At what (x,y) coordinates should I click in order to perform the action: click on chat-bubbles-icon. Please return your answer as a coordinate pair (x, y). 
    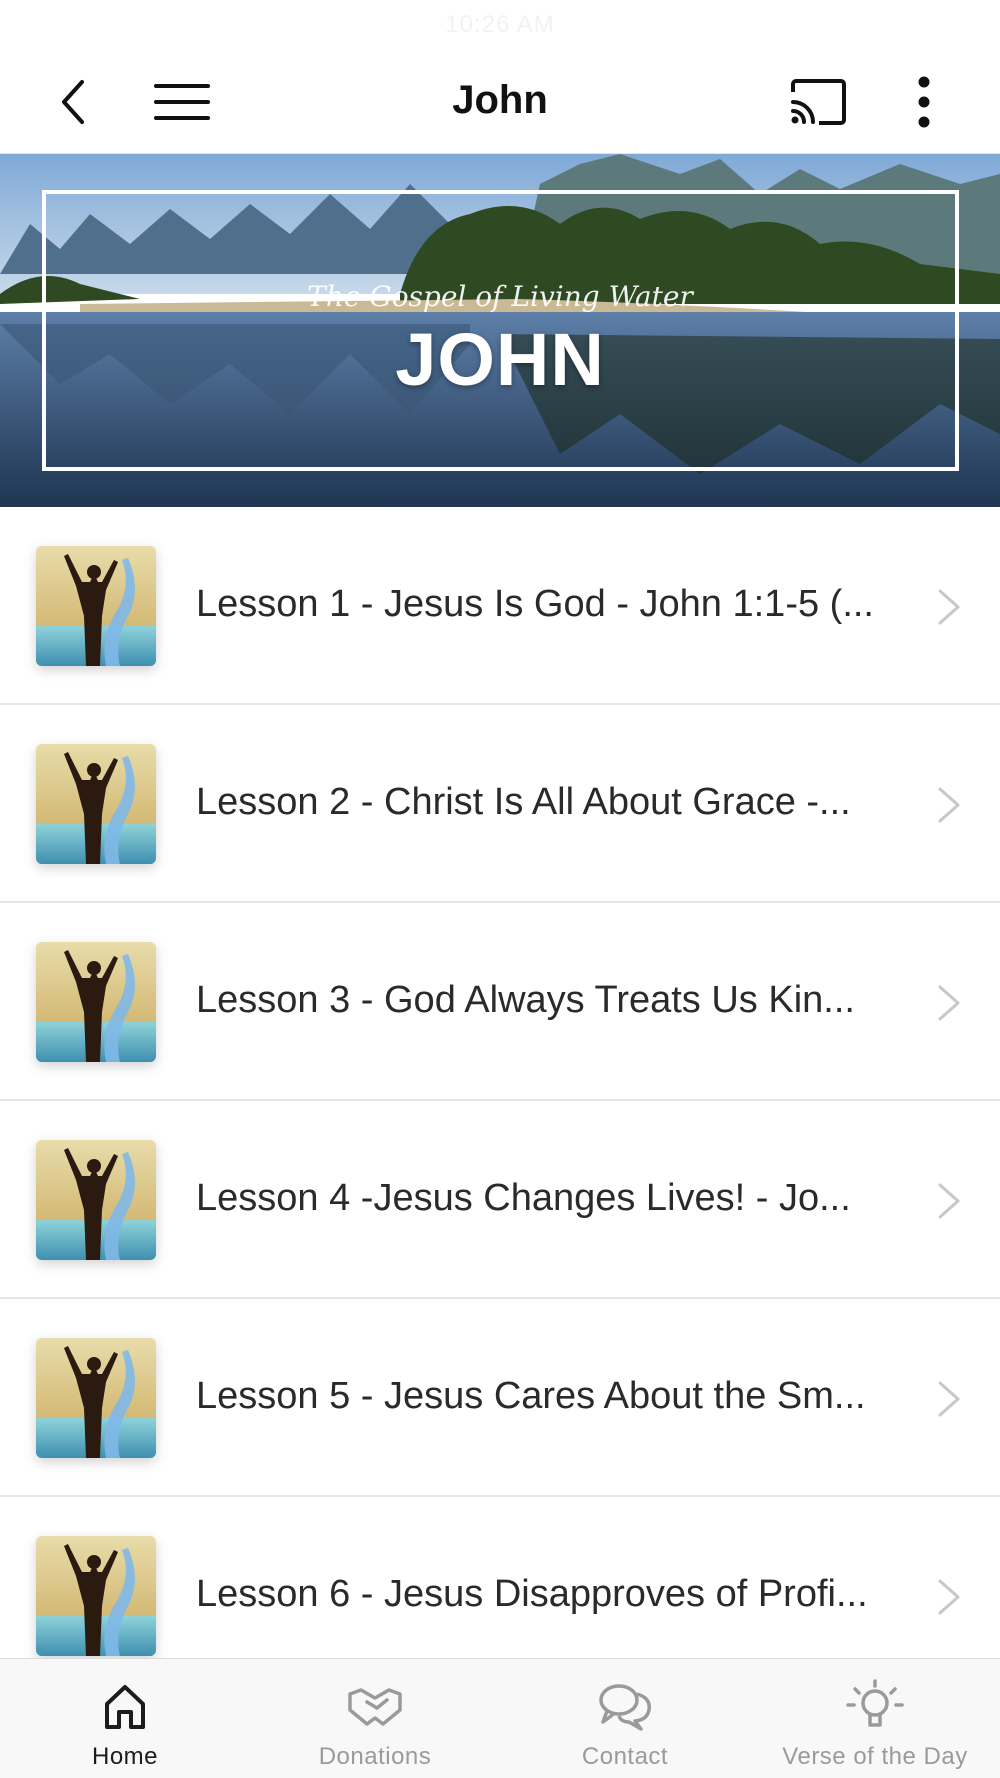
    Looking at the image, I should click on (625, 1707).